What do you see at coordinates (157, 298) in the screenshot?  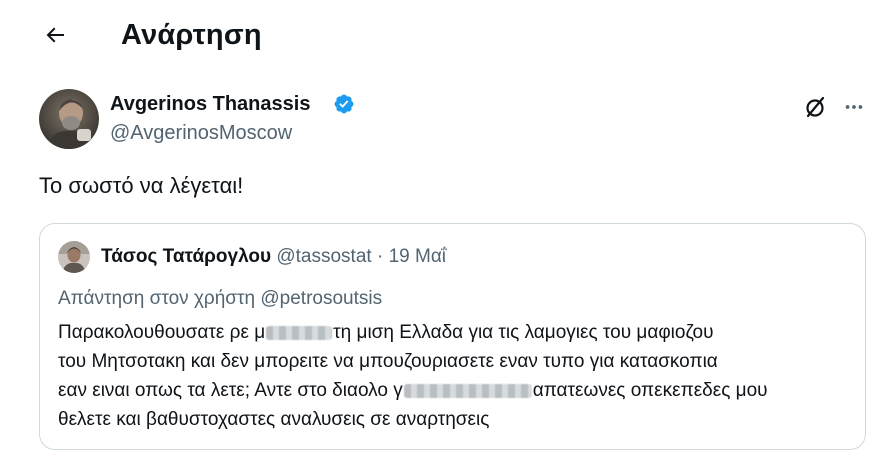 I see `reply-prefix: Απάντηση στον χρήστη` at bounding box center [157, 298].